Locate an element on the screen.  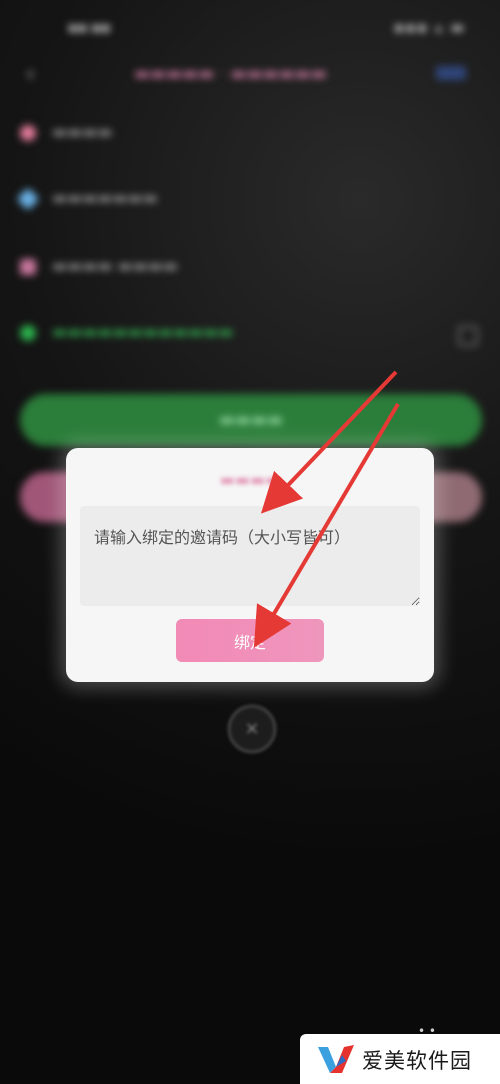
menu-row: ▬▬▬▬ ▬▬▬▬ is located at coordinates (99, 271).